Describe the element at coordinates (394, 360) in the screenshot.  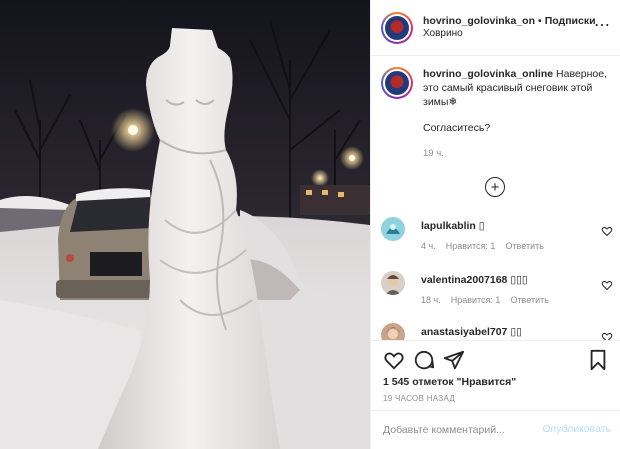
I see `heart-icon` at that location.